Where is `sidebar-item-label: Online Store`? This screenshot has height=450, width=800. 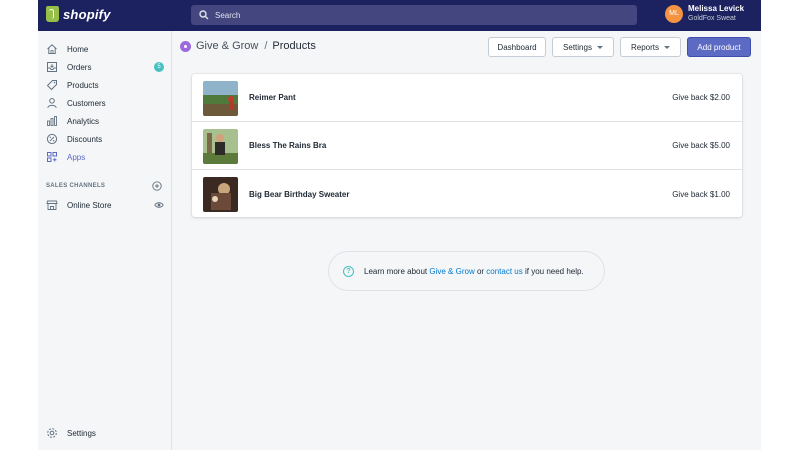
sidebar-item-label: Online Store is located at coordinates (89, 205).